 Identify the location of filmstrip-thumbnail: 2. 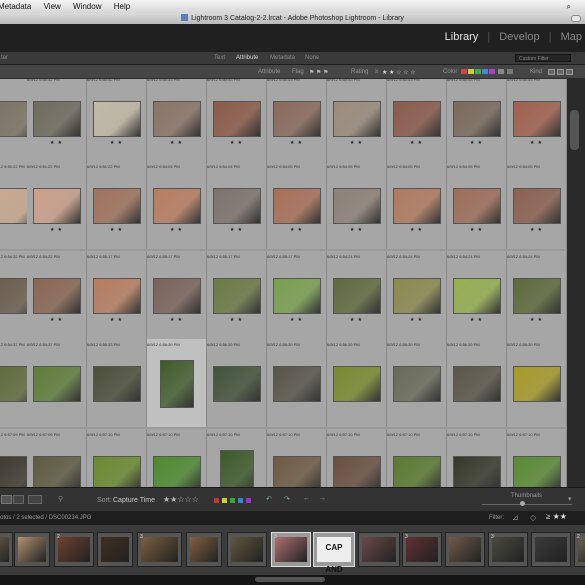
(579, 549).